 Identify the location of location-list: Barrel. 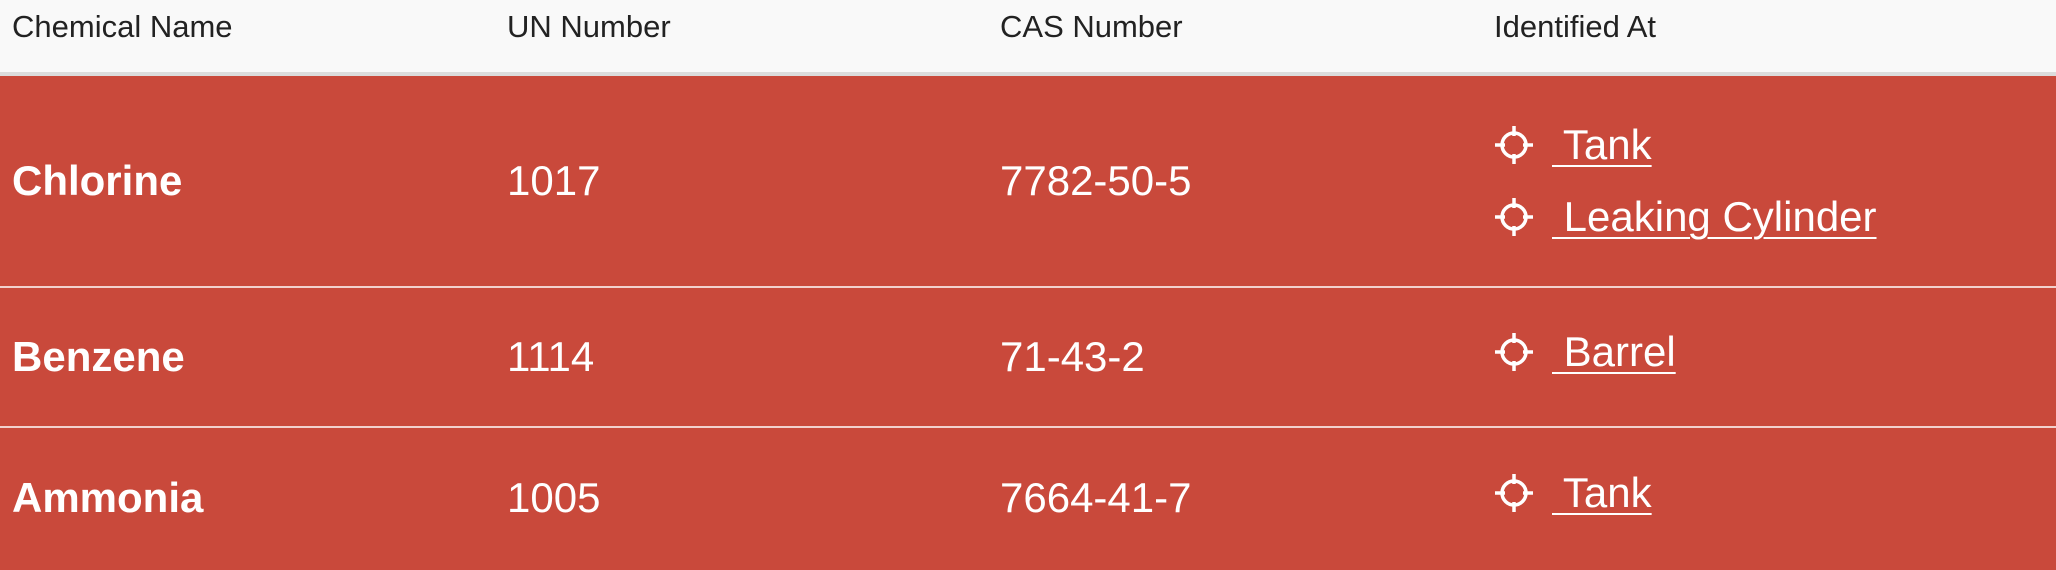
(1775, 352).